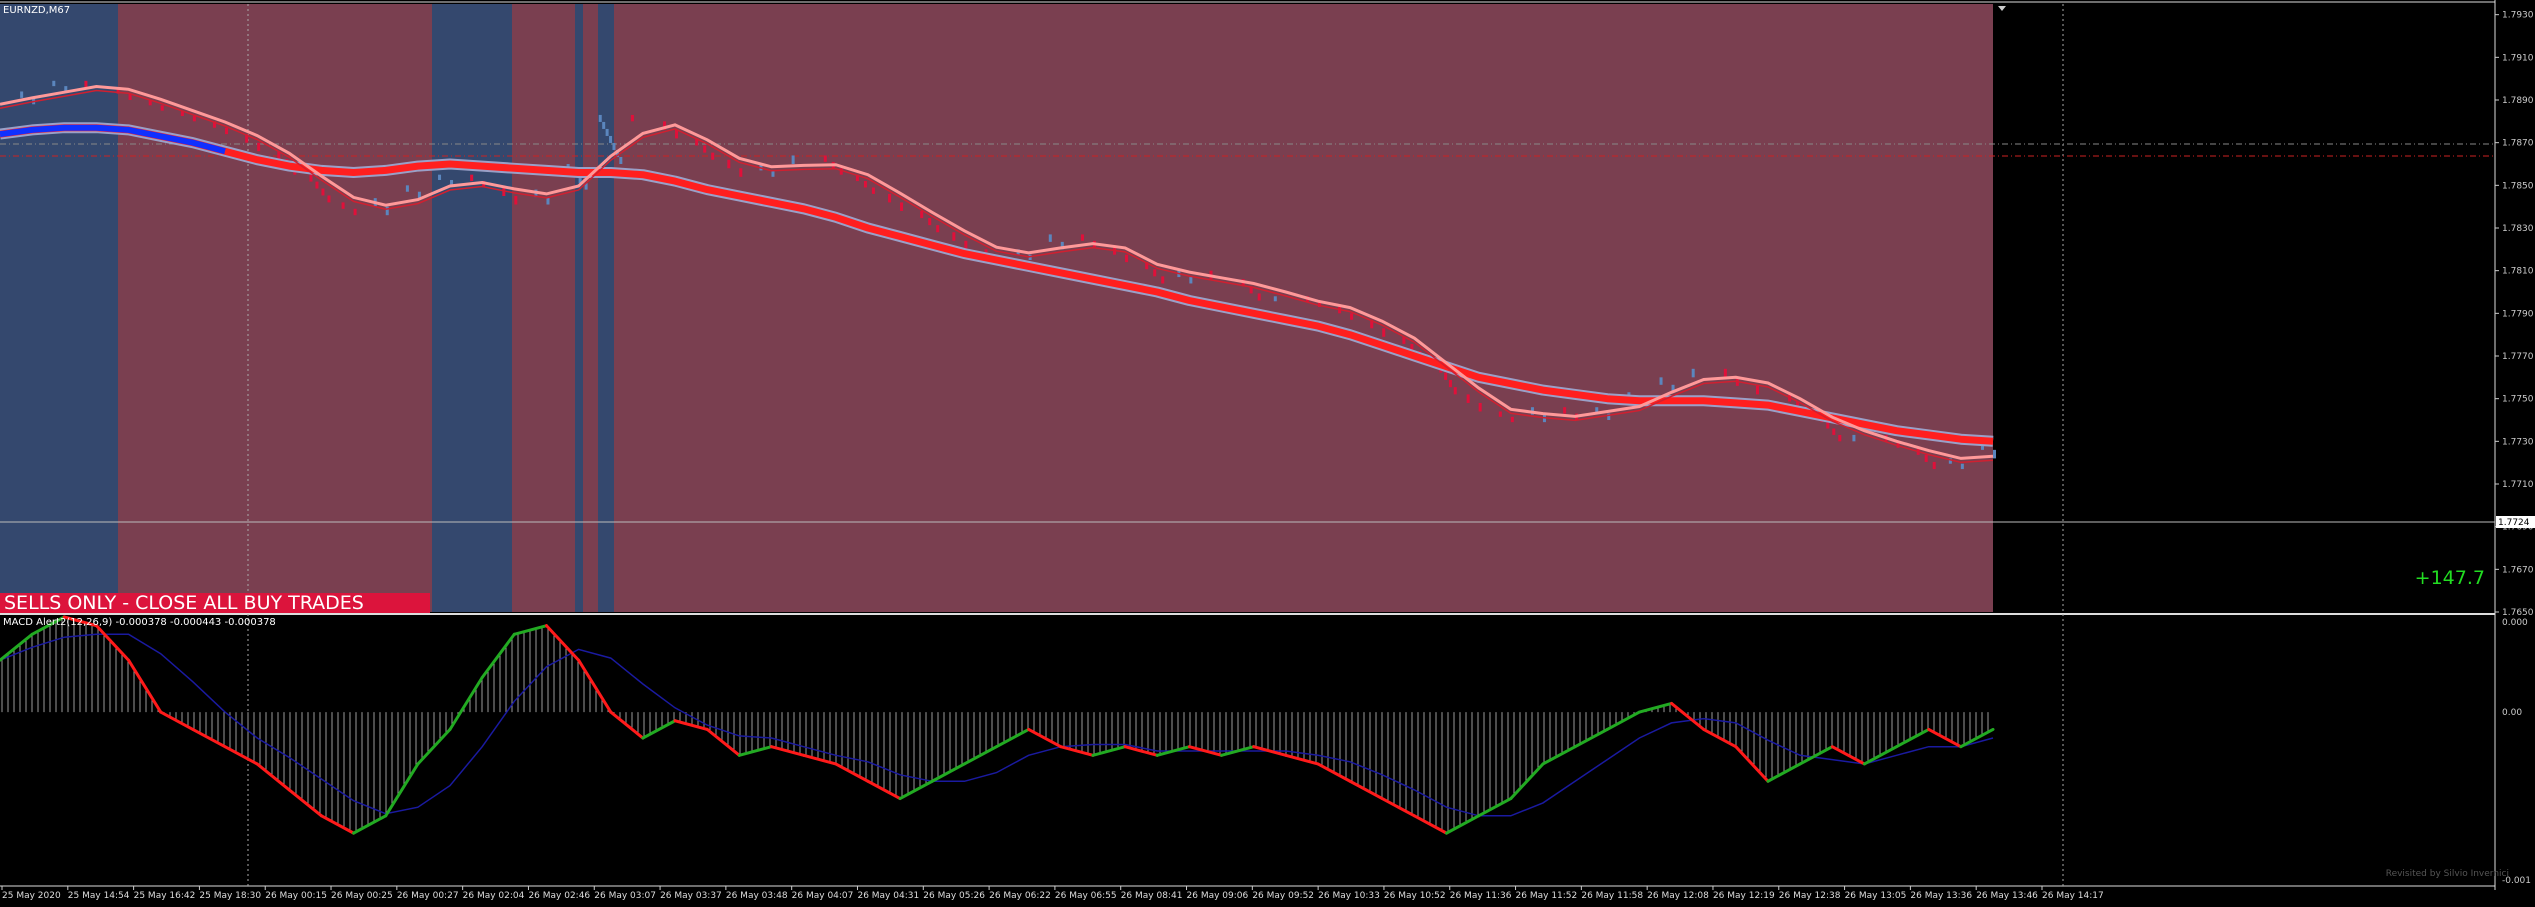  I want to click on profit-label: +147.7, so click(2449, 578).